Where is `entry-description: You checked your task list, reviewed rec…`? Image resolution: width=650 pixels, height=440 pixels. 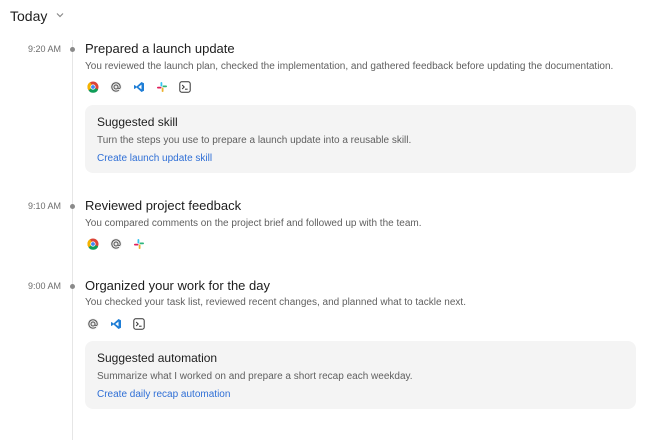 entry-description: You checked your task list, reviewed rec… is located at coordinates (275, 302).